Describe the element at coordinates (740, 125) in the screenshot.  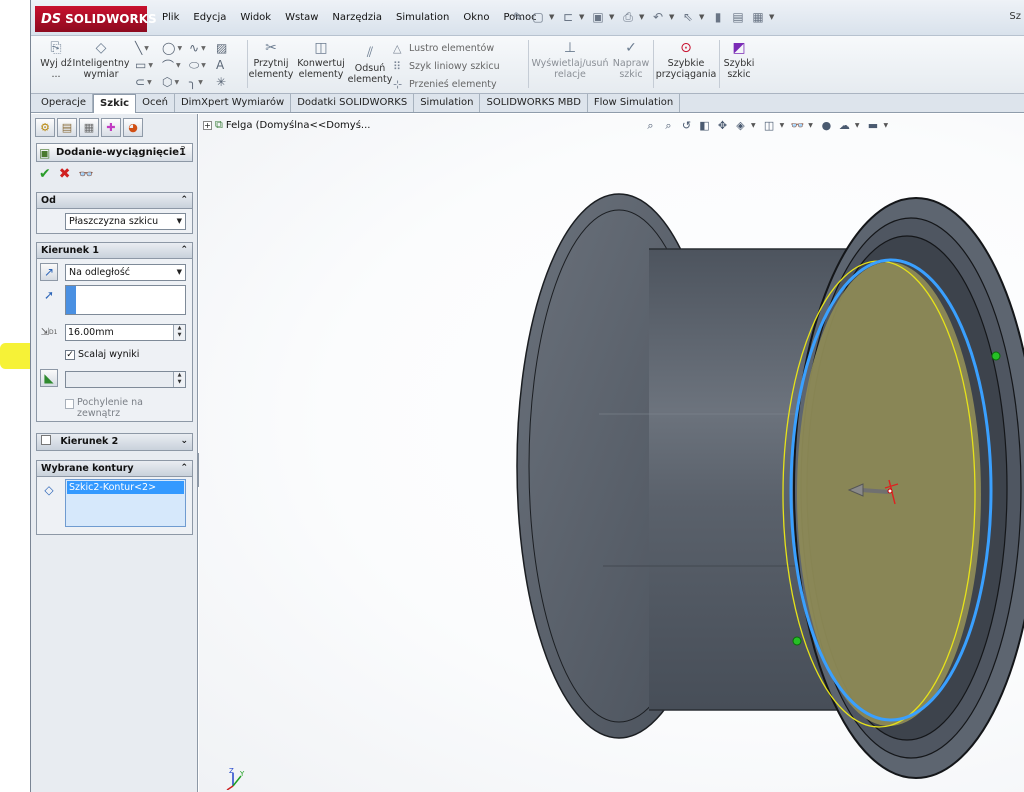
I see `view-orientation-icon: ◈` at that location.